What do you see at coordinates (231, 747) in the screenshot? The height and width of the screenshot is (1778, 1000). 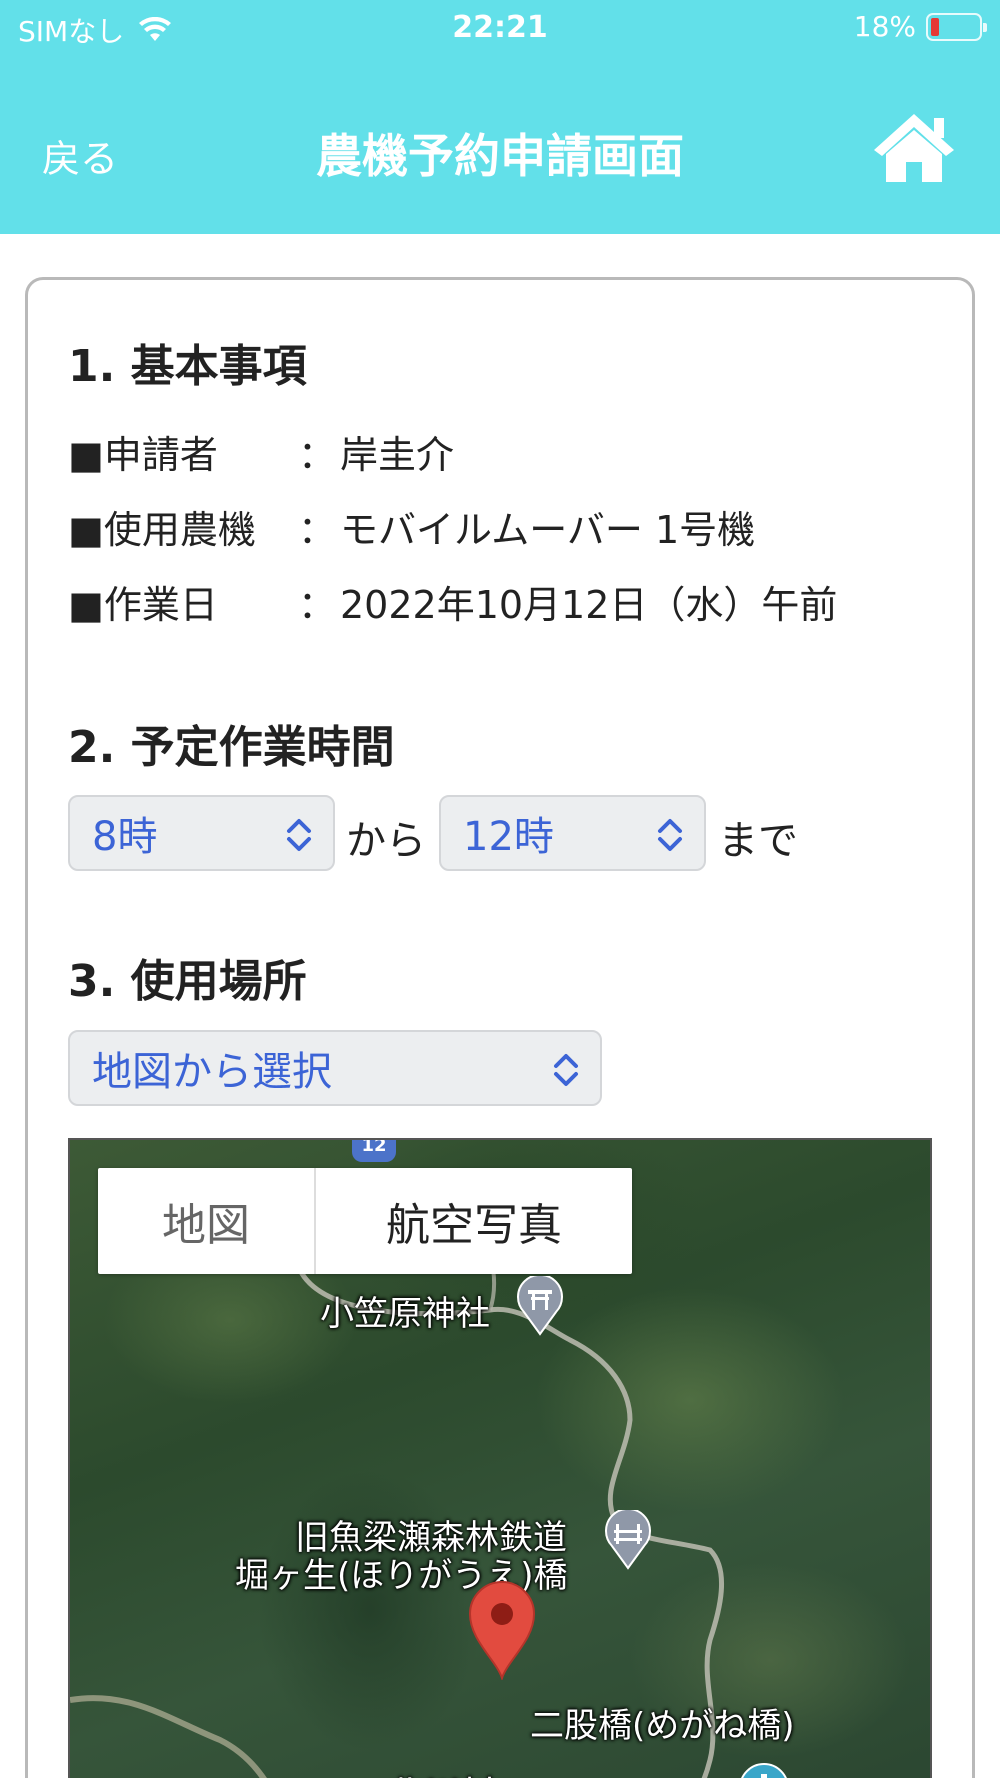 I see `section-work-time-title: 2. 予定作業時間` at bounding box center [231, 747].